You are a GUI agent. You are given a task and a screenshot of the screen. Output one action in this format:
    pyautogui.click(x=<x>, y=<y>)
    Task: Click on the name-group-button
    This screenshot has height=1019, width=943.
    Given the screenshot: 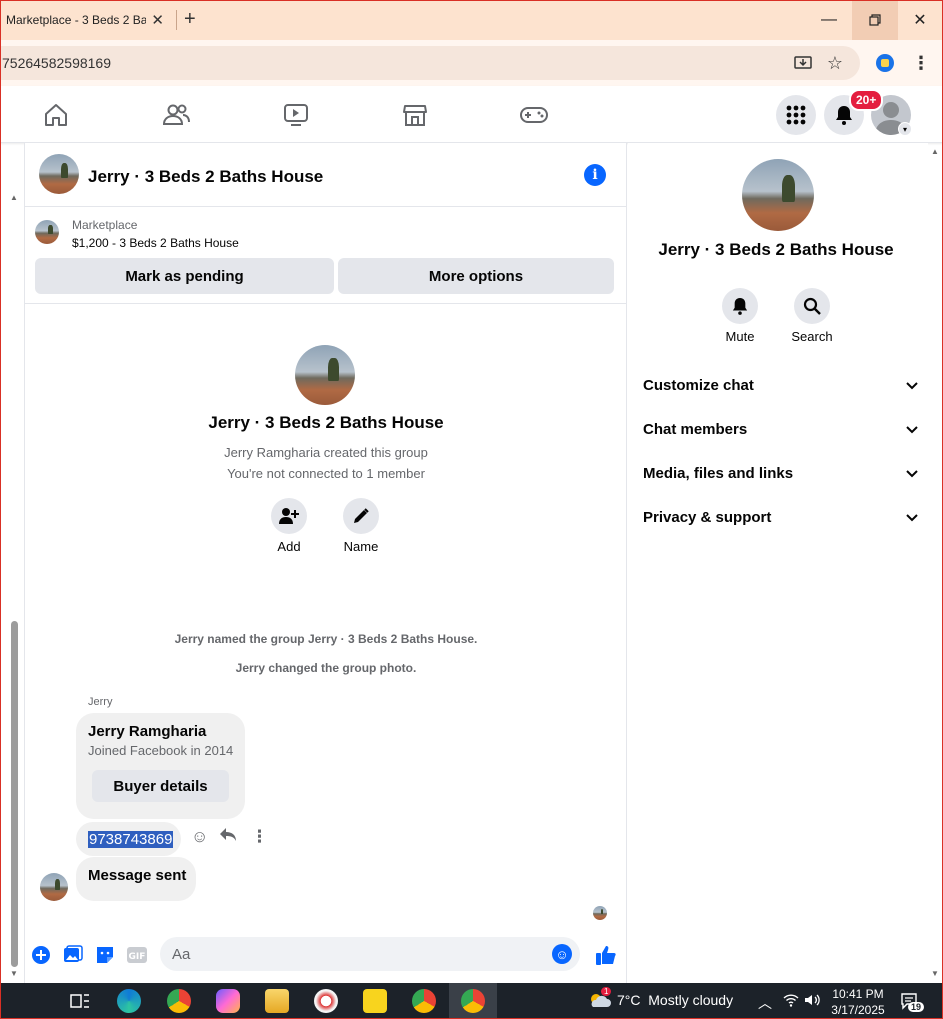 What is the action you would take?
    pyautogui.click(x=361, y=516)
    